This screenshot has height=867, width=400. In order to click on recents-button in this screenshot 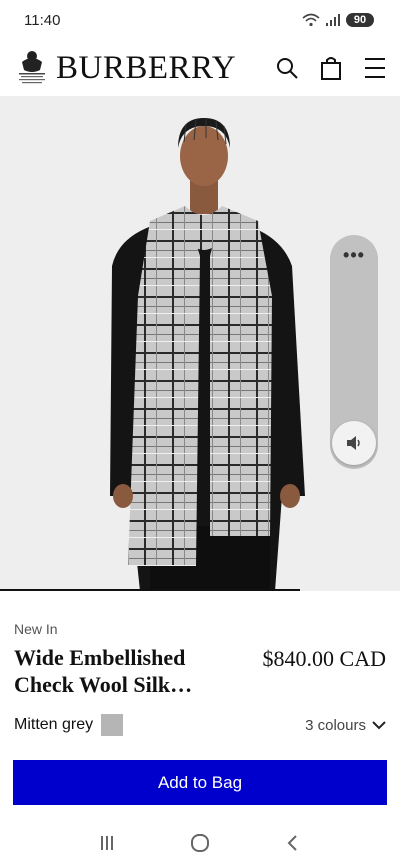, I will do `click(107, 843)`.